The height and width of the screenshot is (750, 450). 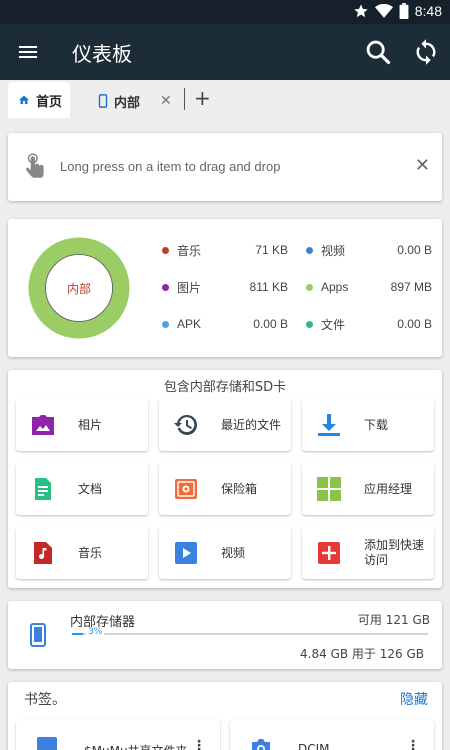 I want to click on legend-video: 视频 0.00 B, so click(x=369, y=250).